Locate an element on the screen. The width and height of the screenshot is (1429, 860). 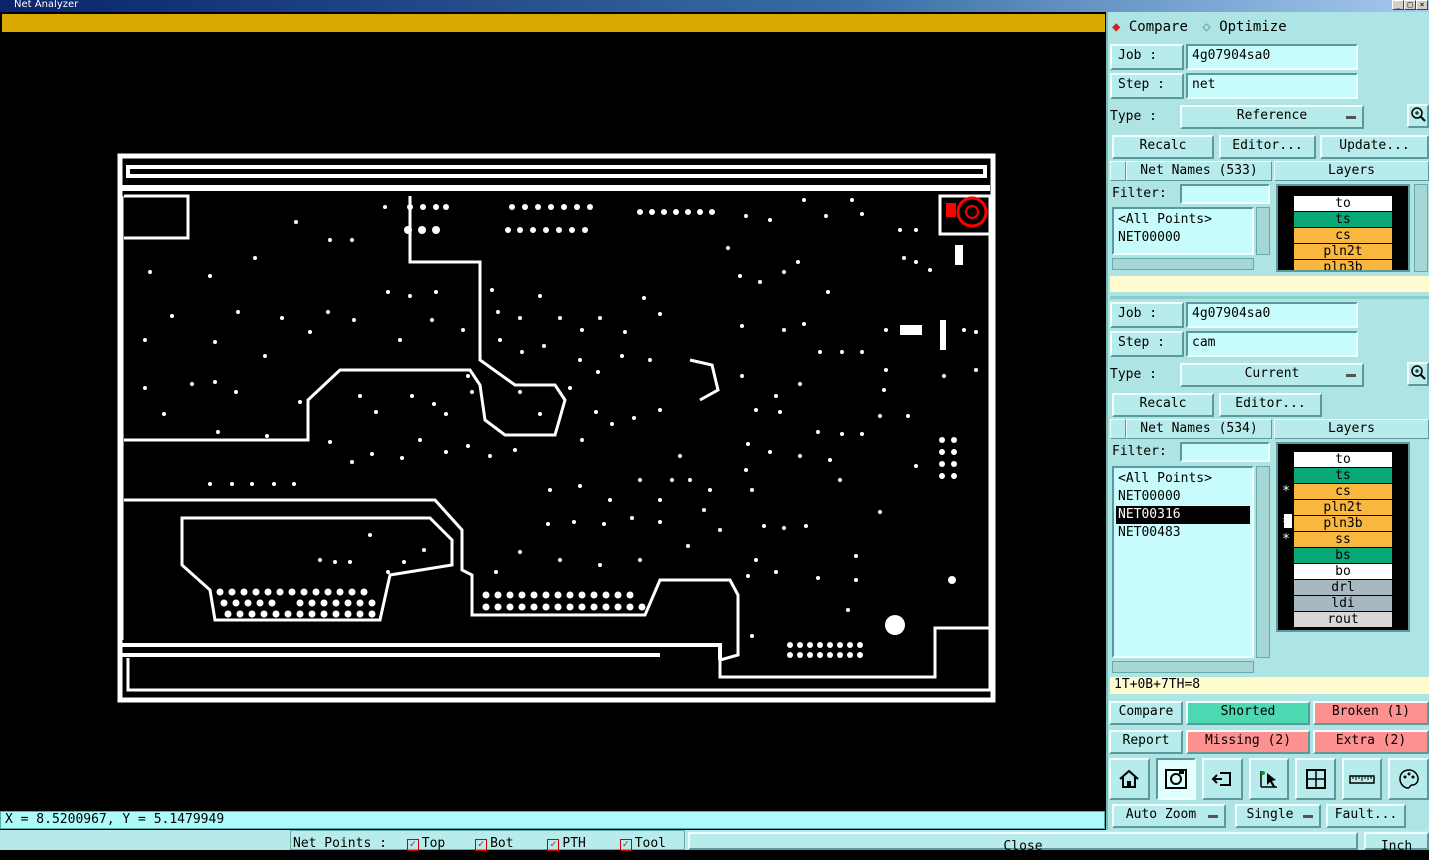
ref-job-label: Job : is located at coordinates (1147, 57).